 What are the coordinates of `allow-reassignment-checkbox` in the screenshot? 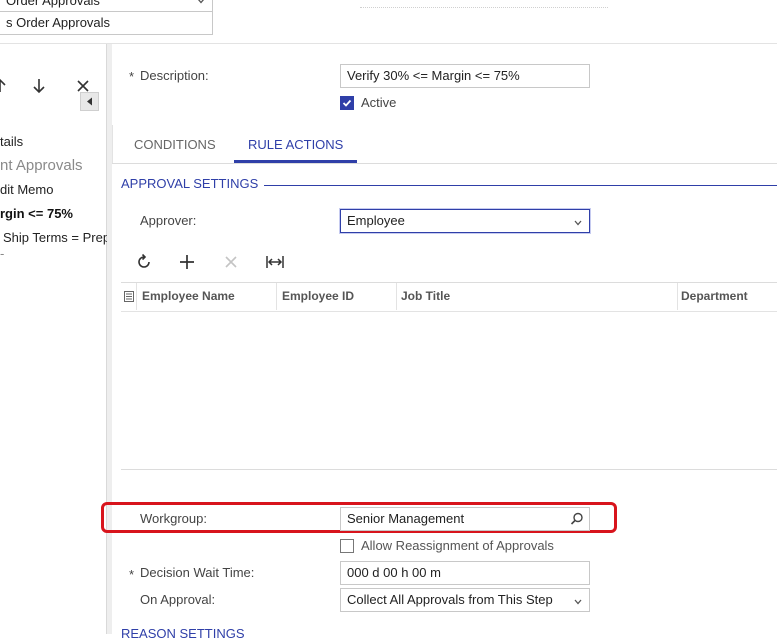 It's located at (347, 546).